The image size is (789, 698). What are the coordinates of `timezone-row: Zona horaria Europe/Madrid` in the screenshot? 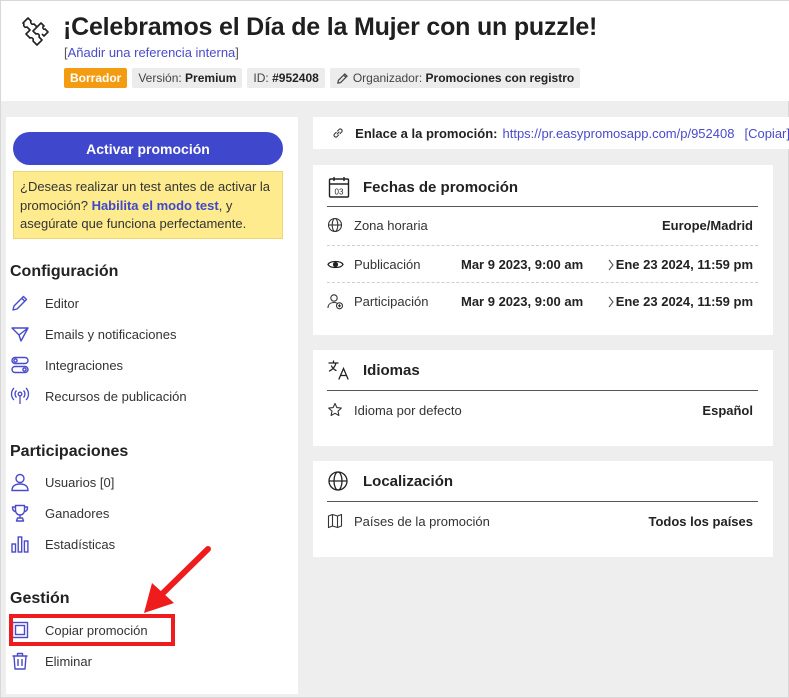 It's located at (540, 225).